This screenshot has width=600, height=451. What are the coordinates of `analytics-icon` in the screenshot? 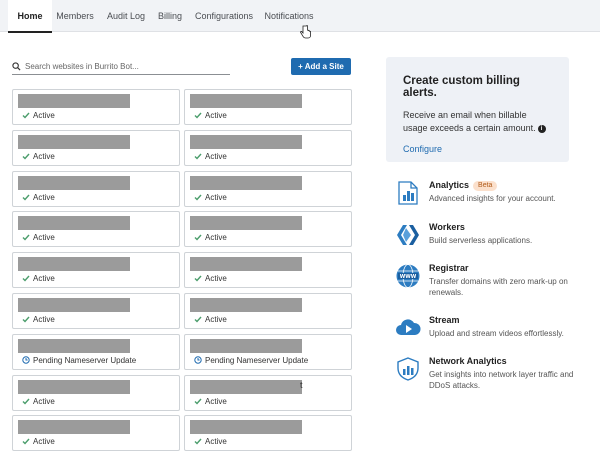 It's located at (408, 193).